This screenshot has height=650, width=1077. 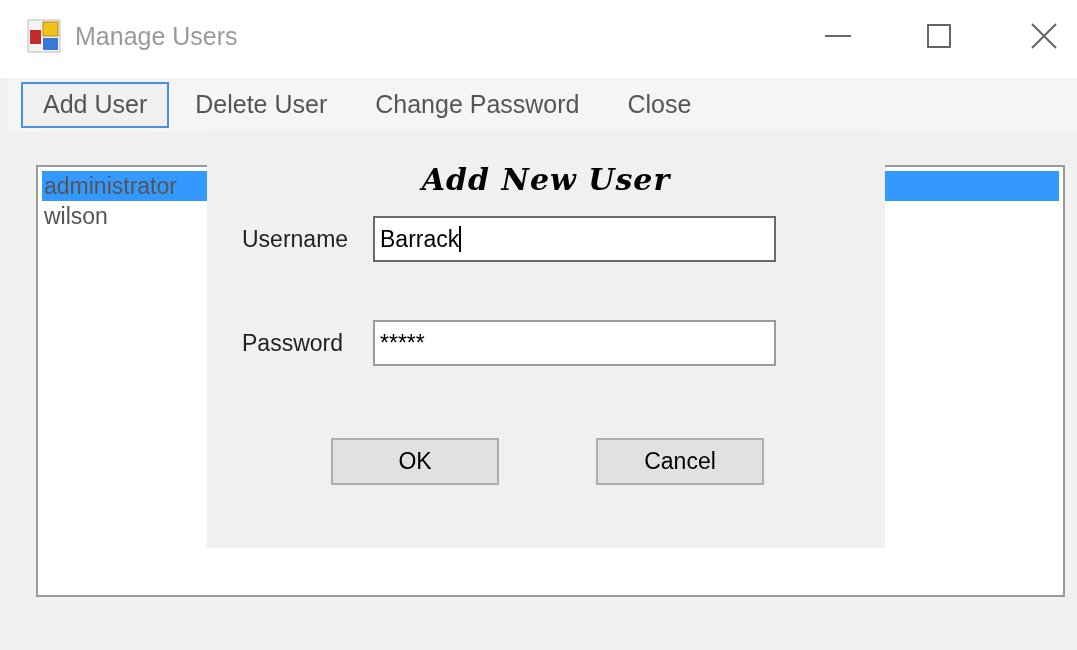 I want to click on minimize-icon, so click(x=838, y=36).